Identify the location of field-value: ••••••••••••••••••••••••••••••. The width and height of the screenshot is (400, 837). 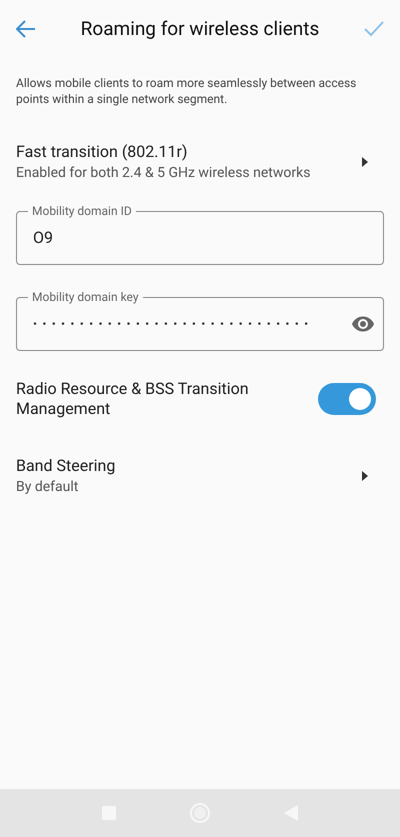
(173, 324).